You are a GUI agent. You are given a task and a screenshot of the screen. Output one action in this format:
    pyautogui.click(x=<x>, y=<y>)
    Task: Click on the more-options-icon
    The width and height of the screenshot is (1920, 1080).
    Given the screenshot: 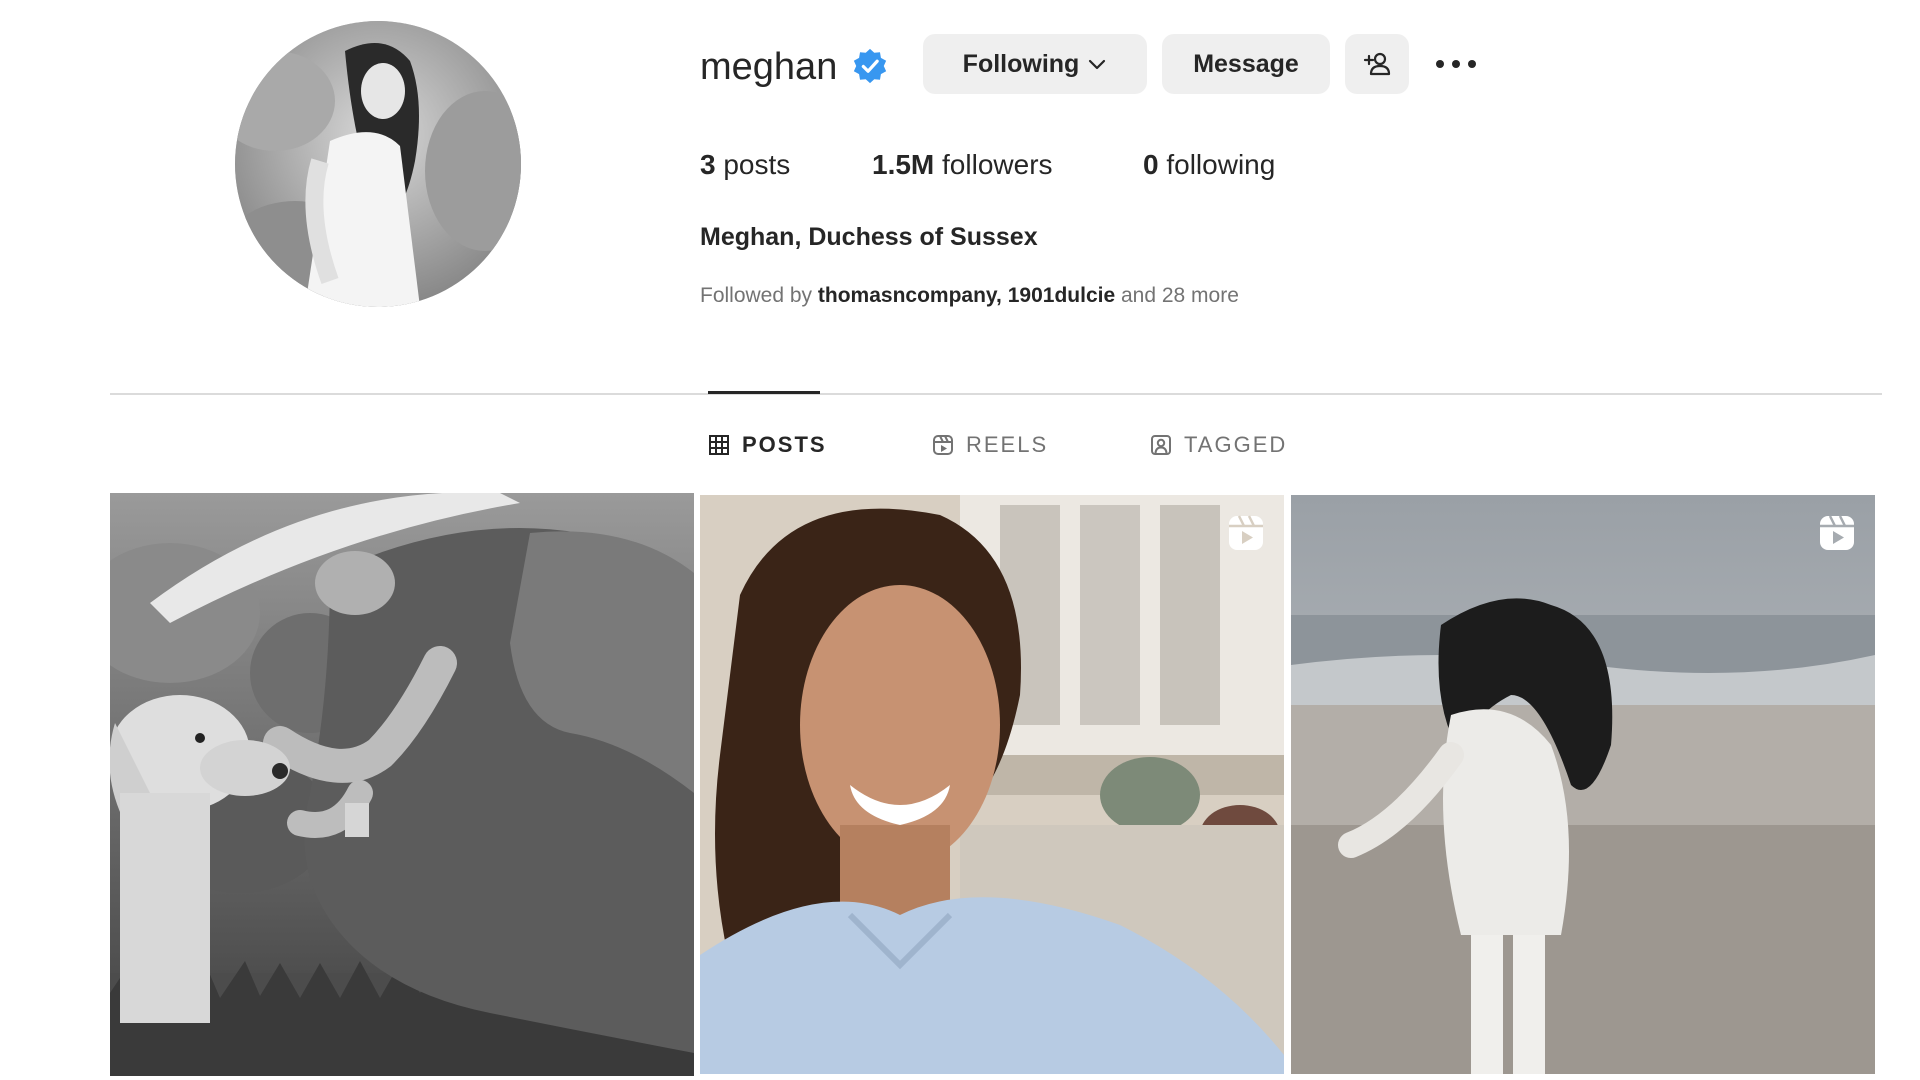 What is the action you would take?
    pyautogui.click(x=1456, y=64)
    